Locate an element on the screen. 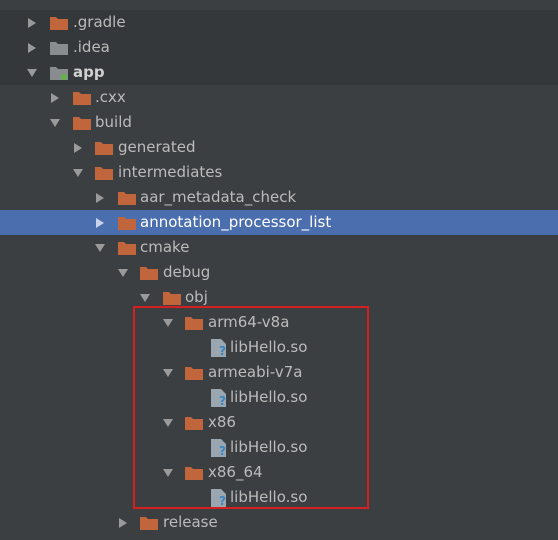 The width and height of the screenshot is (558, 540). tree-node-label: release is located at coordinates (190, 522).